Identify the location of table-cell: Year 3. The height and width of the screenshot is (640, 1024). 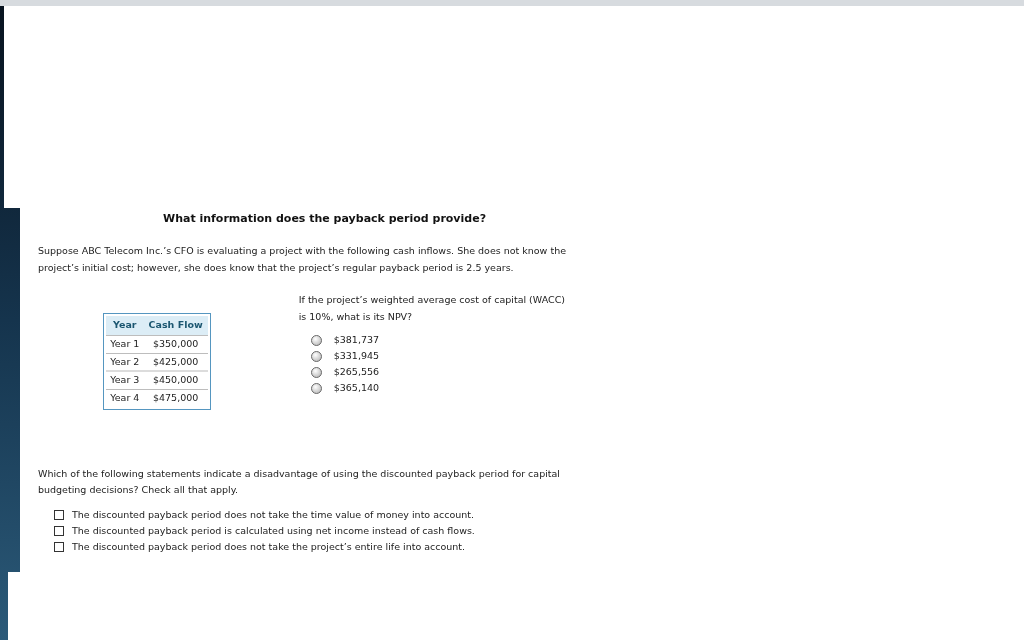
(125, 380).